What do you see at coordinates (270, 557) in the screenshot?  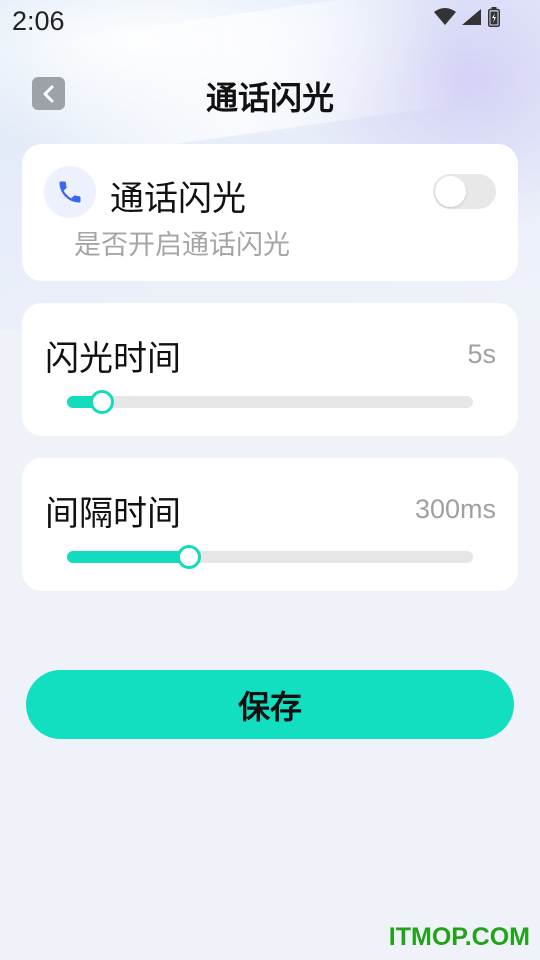 I see `interval-slider` at bounding box center [270, 557].